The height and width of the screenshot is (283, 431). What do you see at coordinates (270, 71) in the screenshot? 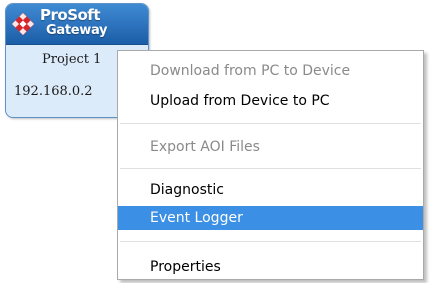
I see `menu-item-download-to-device: Download from PC to Device` at bounding box center [270, 71].